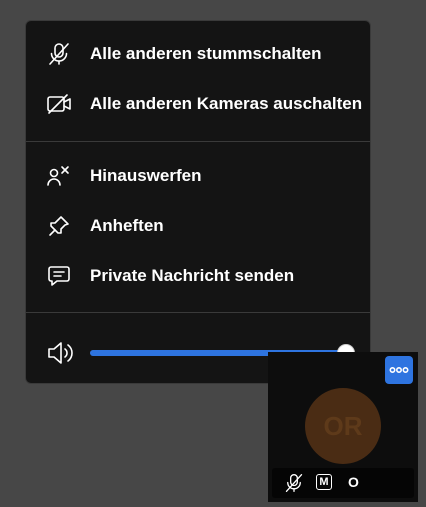  I want to click on kick-participant-label: Hinauswerfen, so click(146, 175).